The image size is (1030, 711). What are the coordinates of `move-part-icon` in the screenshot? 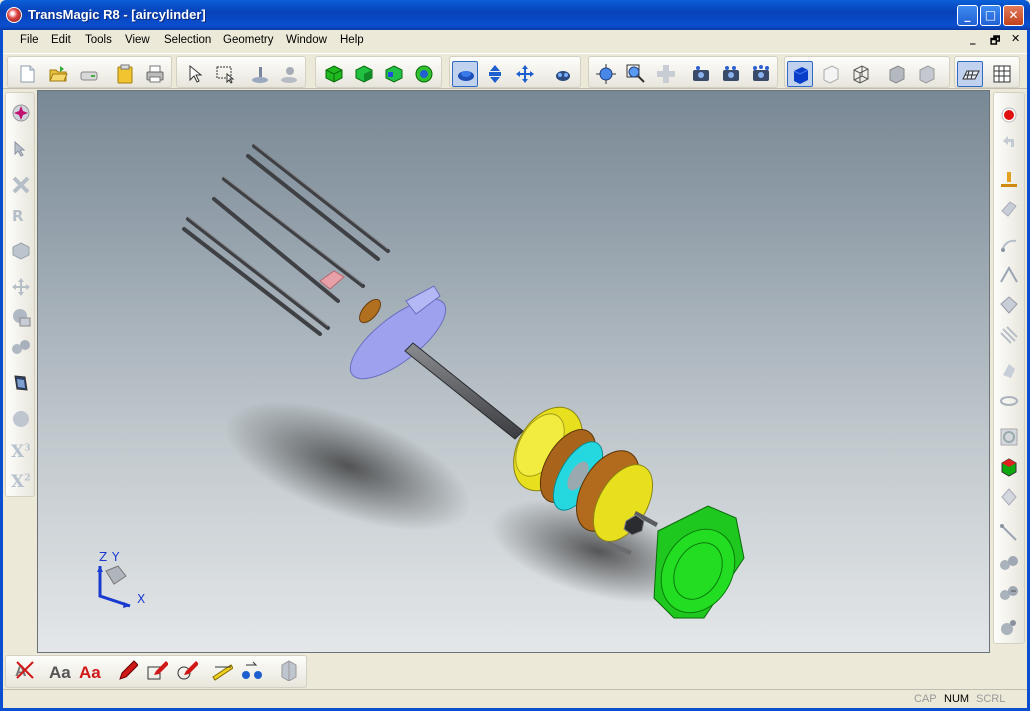 It's located at (21, 287).